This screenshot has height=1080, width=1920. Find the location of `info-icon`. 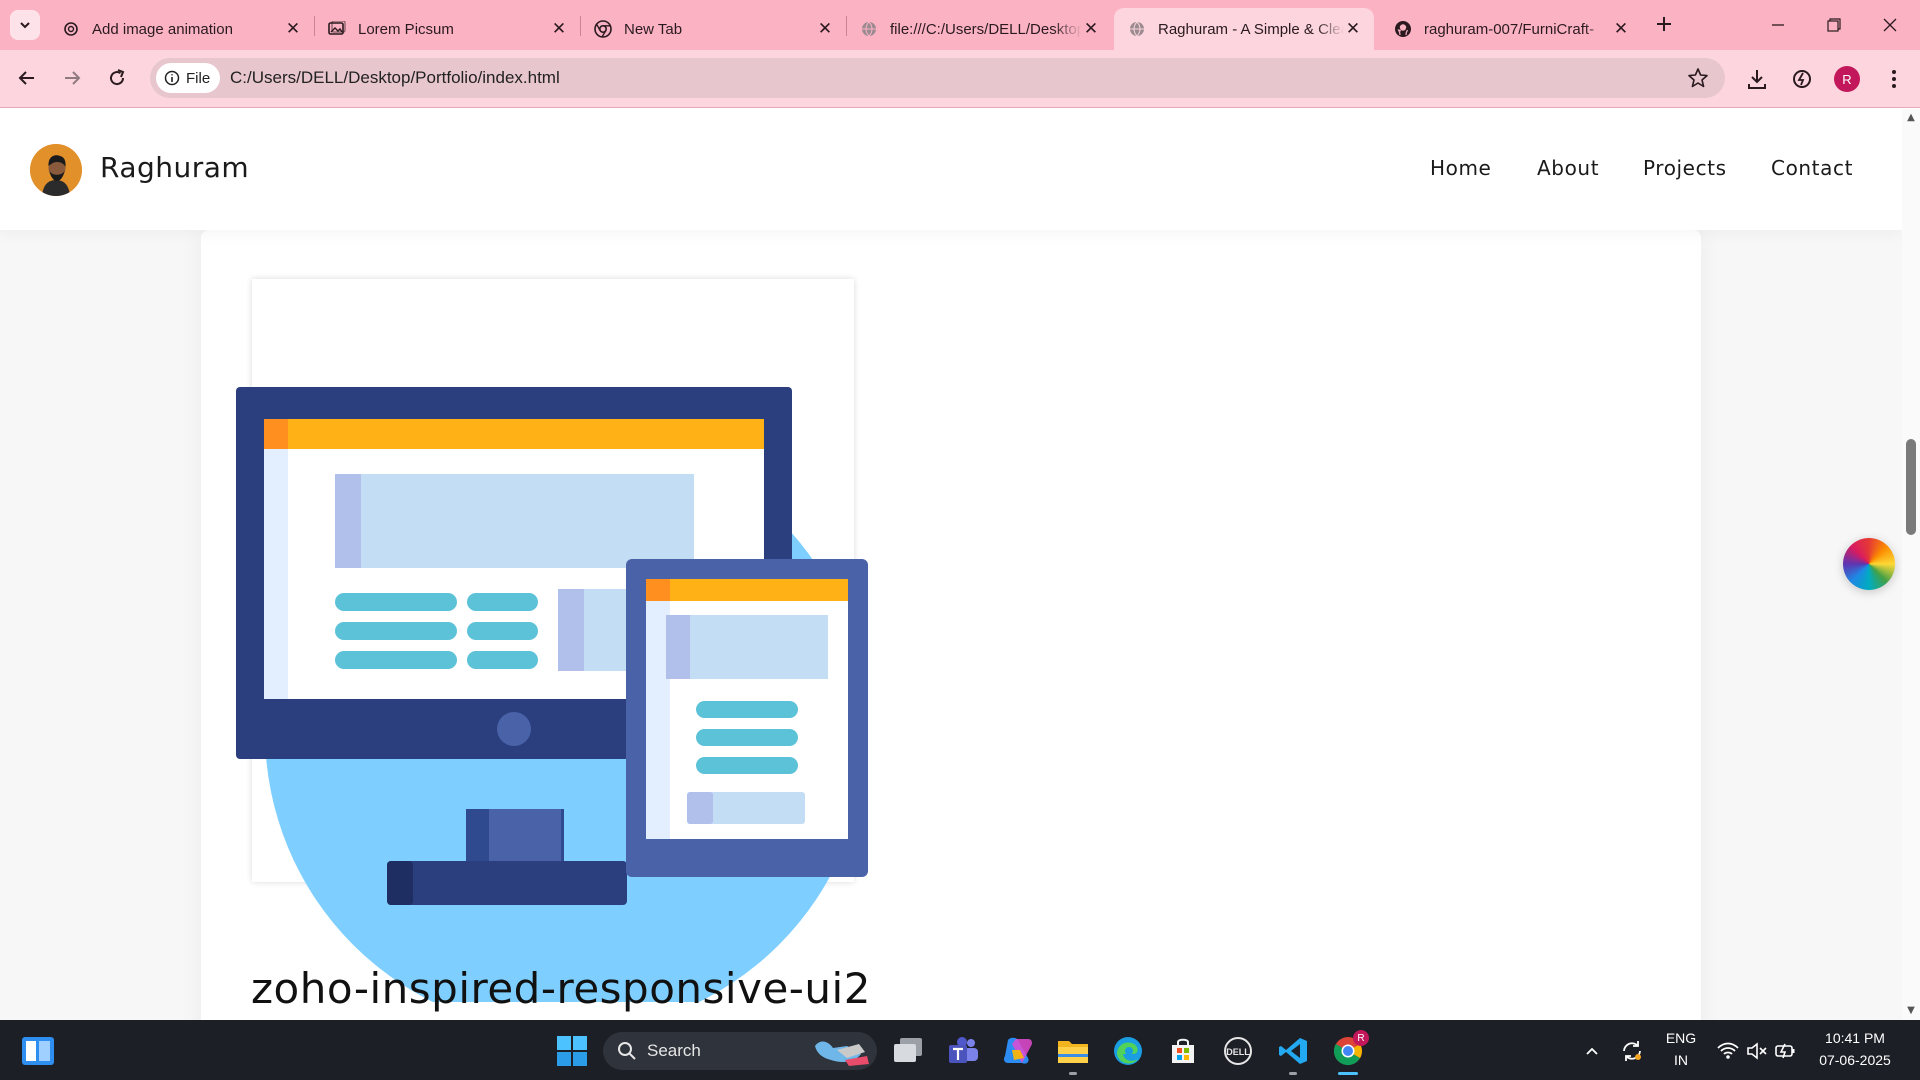

info-icon is located at coordinates (172, 78).